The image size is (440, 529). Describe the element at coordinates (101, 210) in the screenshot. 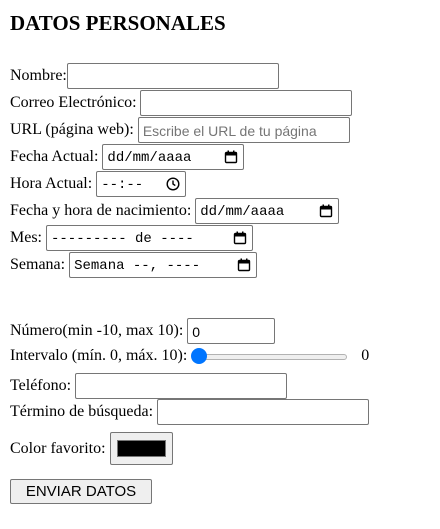

I see `nacimiento-label: Fecha y hora de nacimiento:` at that location.